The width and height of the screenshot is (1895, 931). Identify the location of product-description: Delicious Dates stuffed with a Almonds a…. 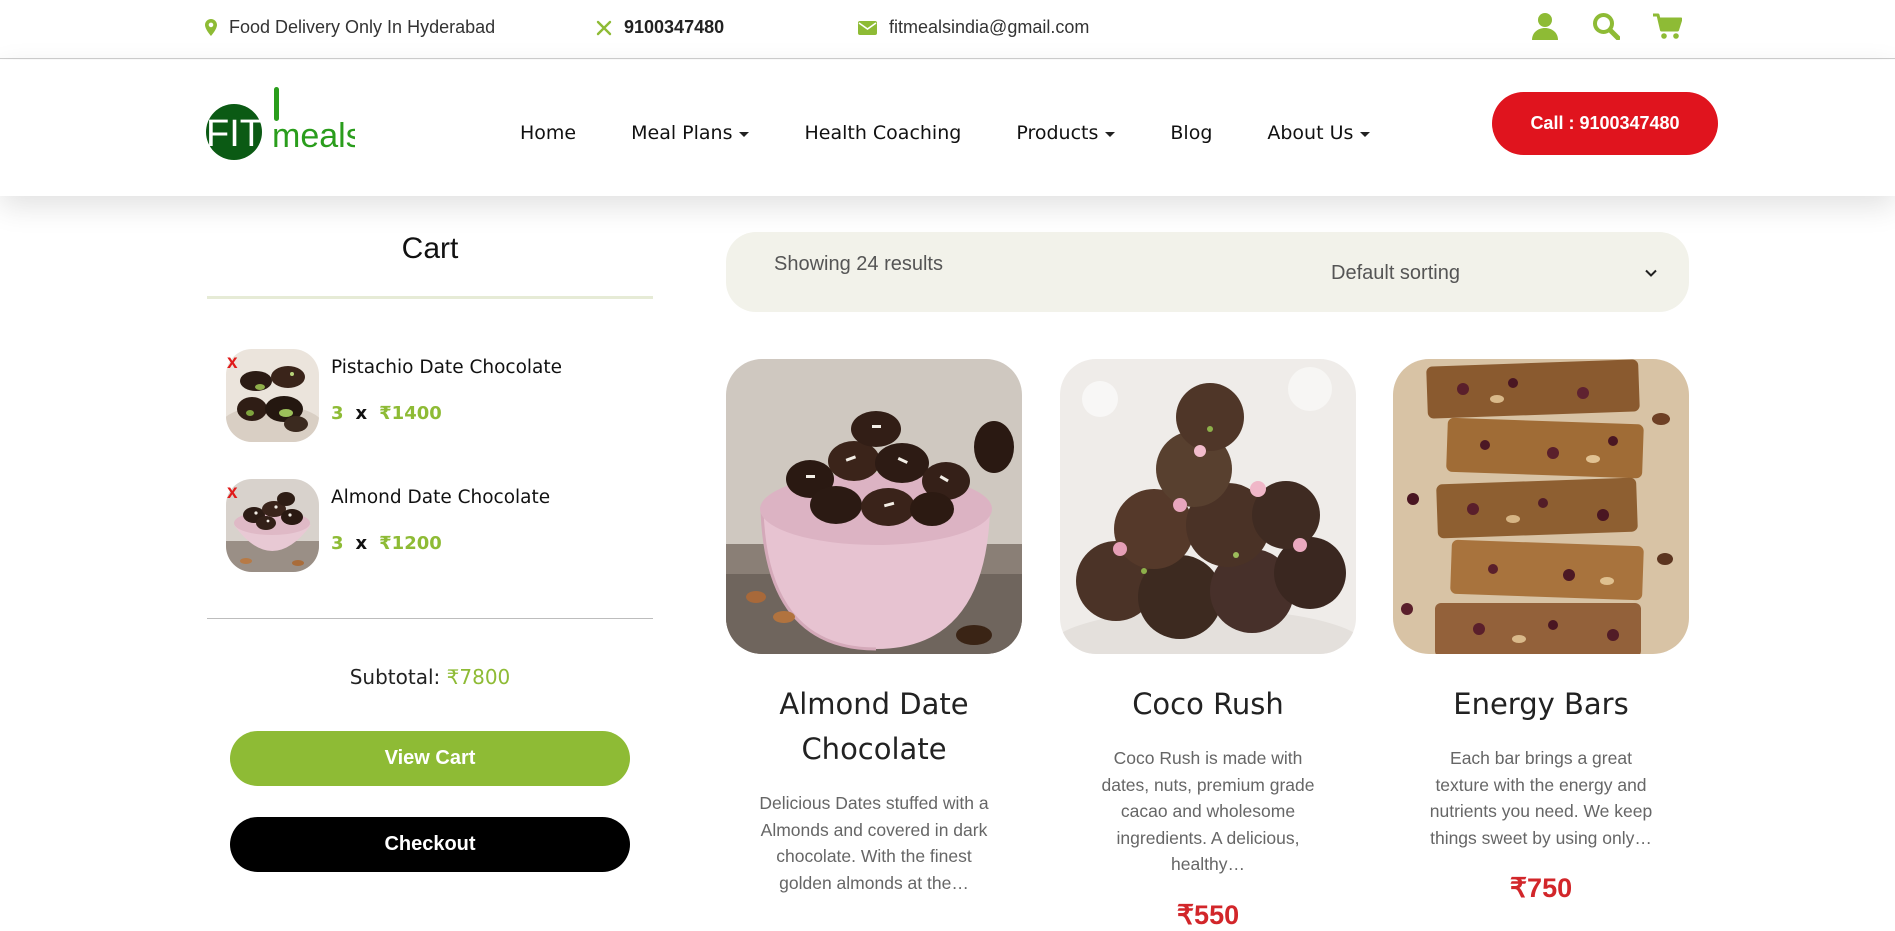
(874, 843).